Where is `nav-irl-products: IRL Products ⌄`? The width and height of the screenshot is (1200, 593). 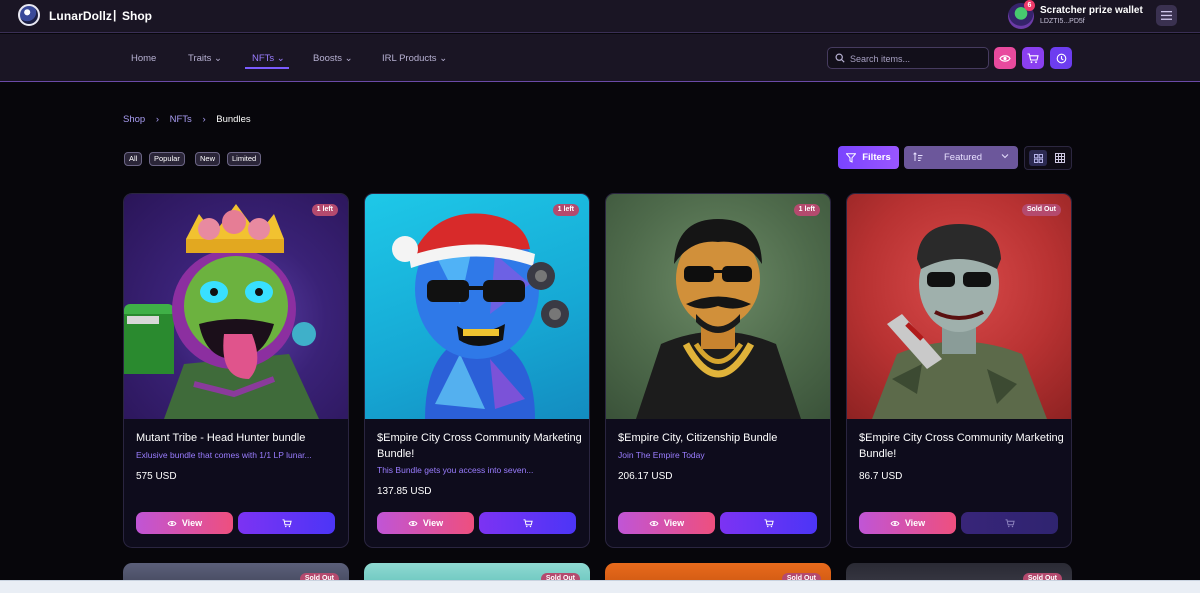 nav-irl-products: IRL Products ⌄ is located at coordinates (414, 58).